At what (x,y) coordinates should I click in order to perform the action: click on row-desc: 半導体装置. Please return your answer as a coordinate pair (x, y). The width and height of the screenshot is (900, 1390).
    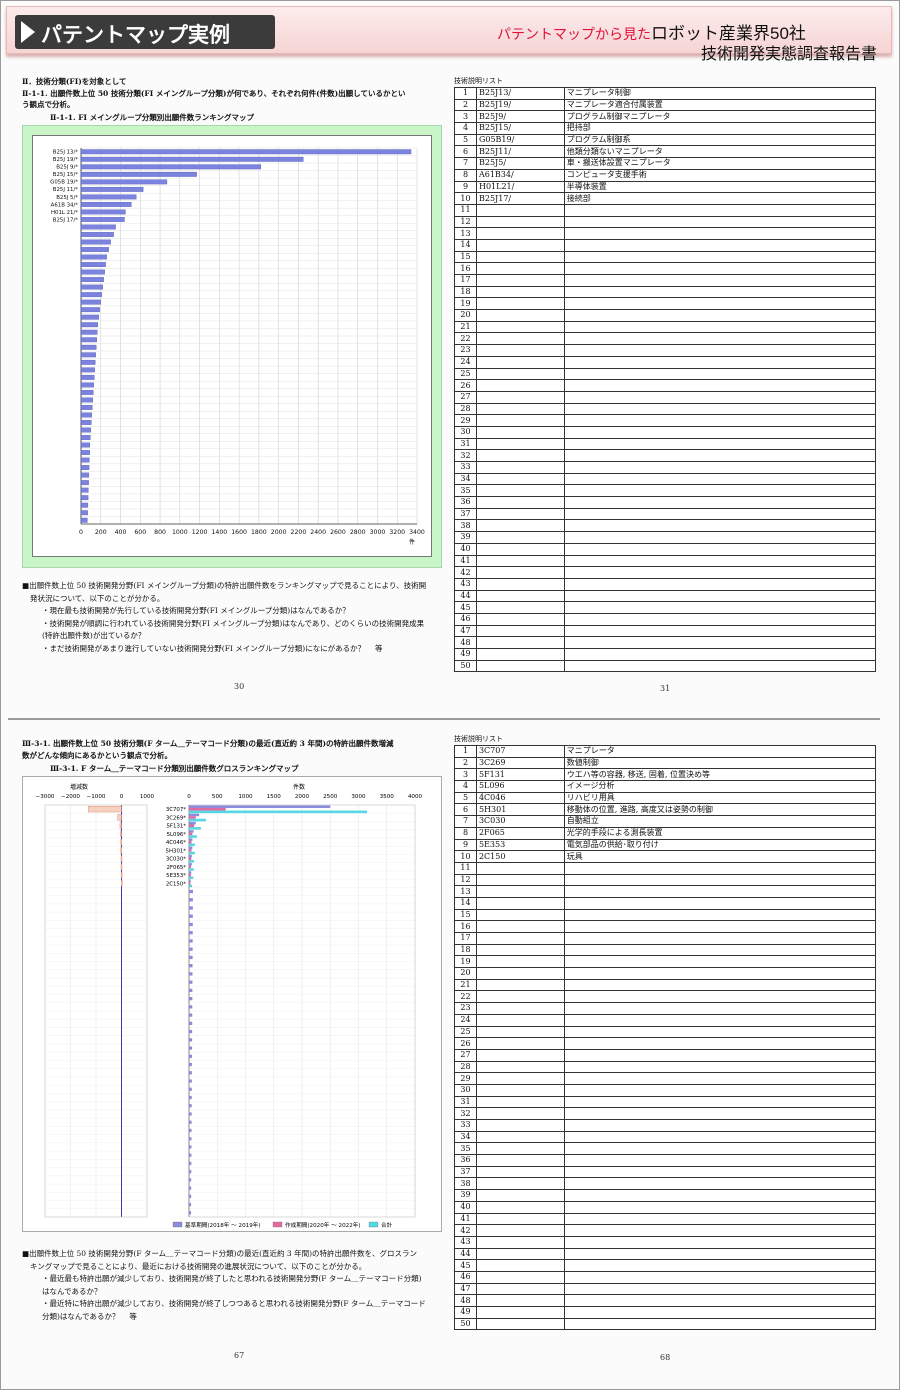
    Looking at the image, I should click on (720, 187).